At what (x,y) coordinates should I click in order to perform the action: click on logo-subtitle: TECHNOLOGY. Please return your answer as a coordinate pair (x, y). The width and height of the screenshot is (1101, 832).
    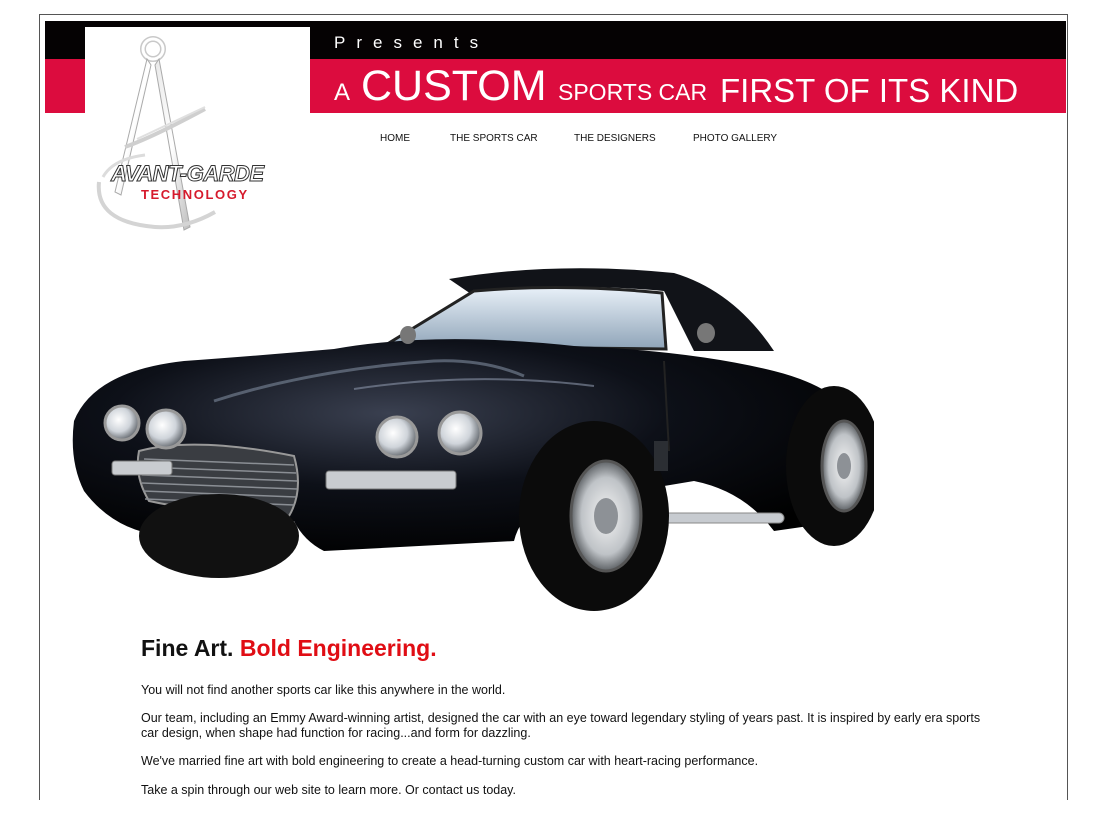
    Looking at the image, I should click on (195, 194).